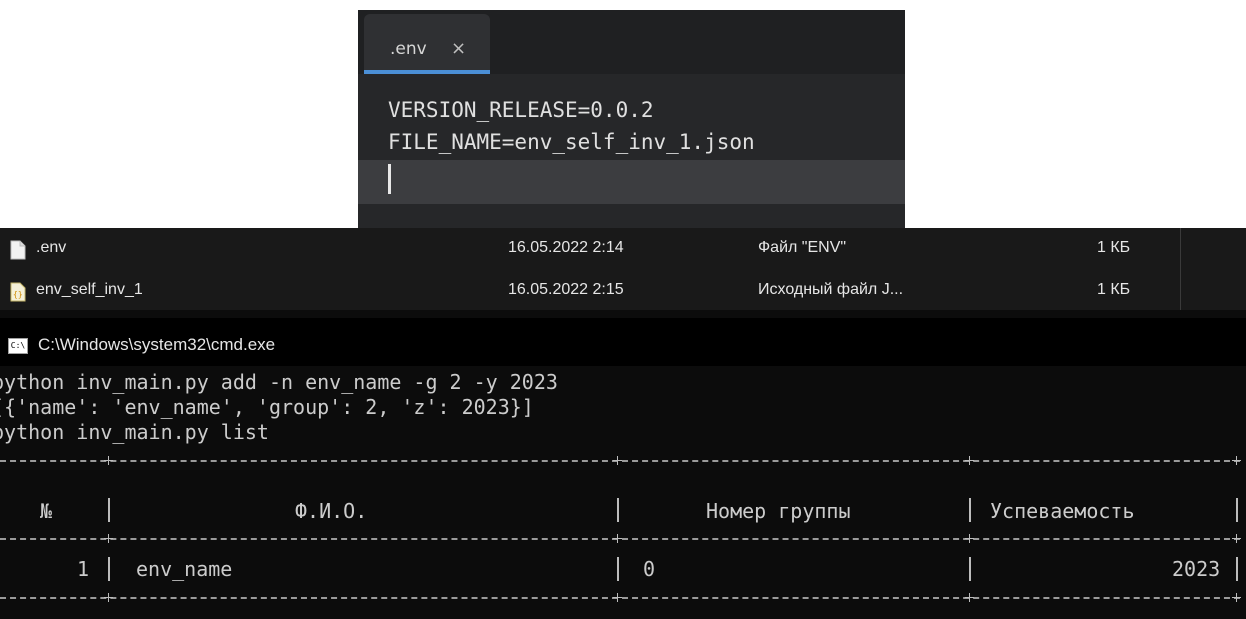 This screenshot has width=1246, height=619. Describe the element at coordinates (623, 342) in the screenshot. I see `cmd-title-bar: C:\ C:\Windows\system32\cmd.exe` at that location.